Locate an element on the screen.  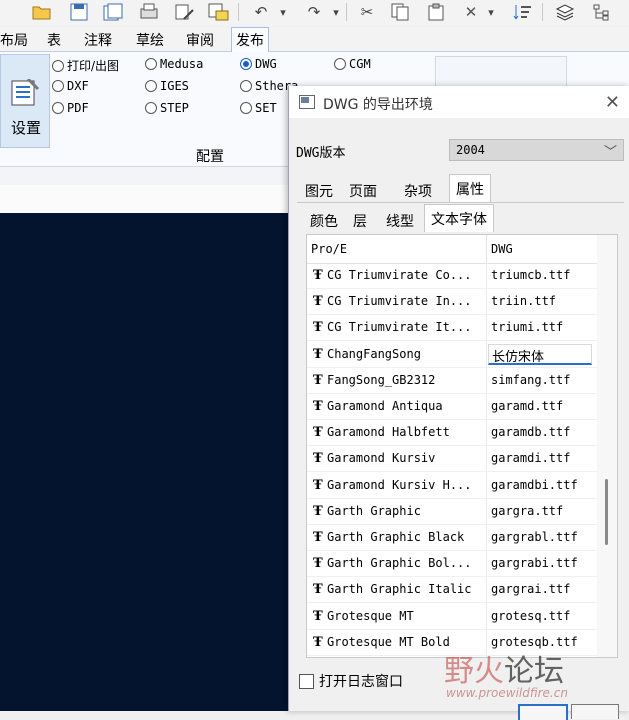
table-row: Ŧ Garth Graphic Bol... gargrabi.ttf is located at coordinates (452, 564).